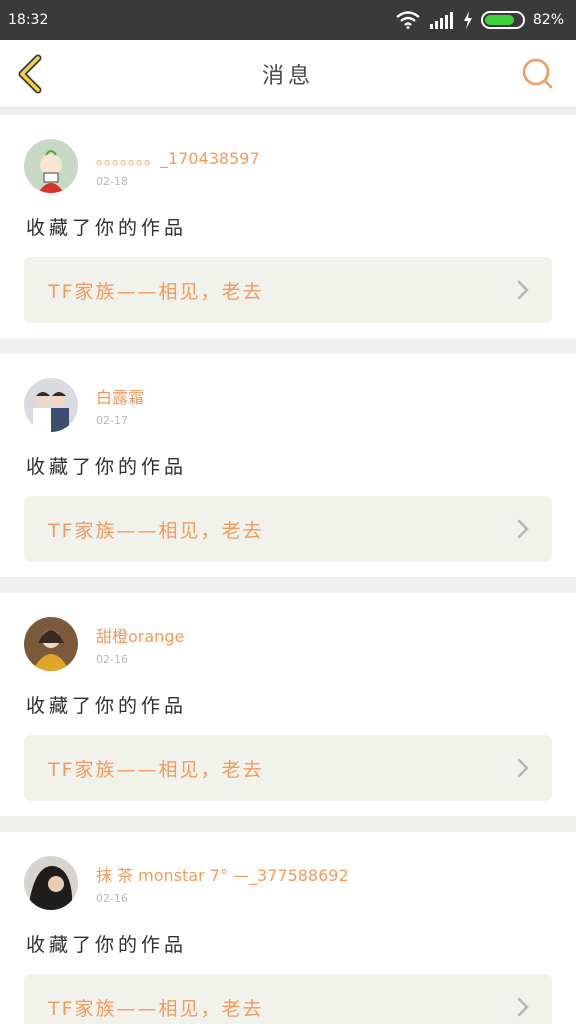  I want to click on search-button, so click(538, 74).